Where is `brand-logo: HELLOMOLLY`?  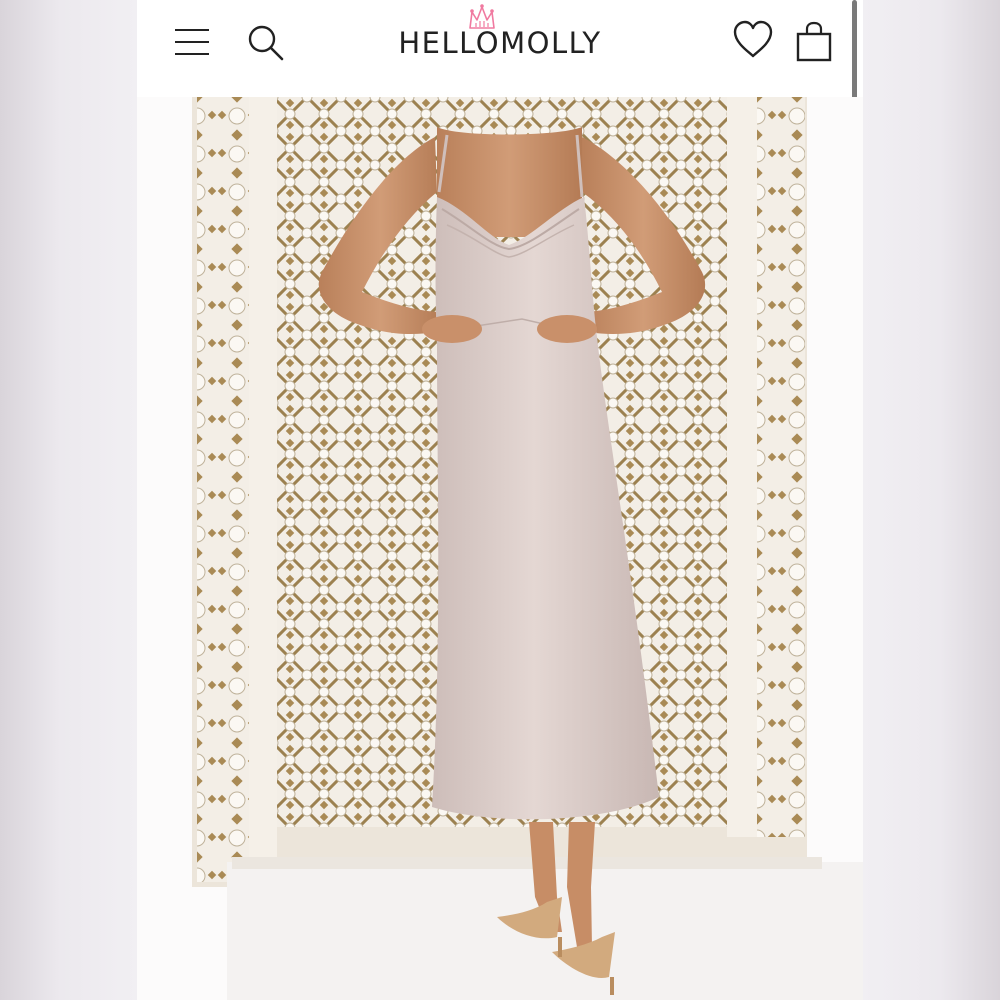
brand-logo: HELLOMOLLY is located at coordinates (500, 48).